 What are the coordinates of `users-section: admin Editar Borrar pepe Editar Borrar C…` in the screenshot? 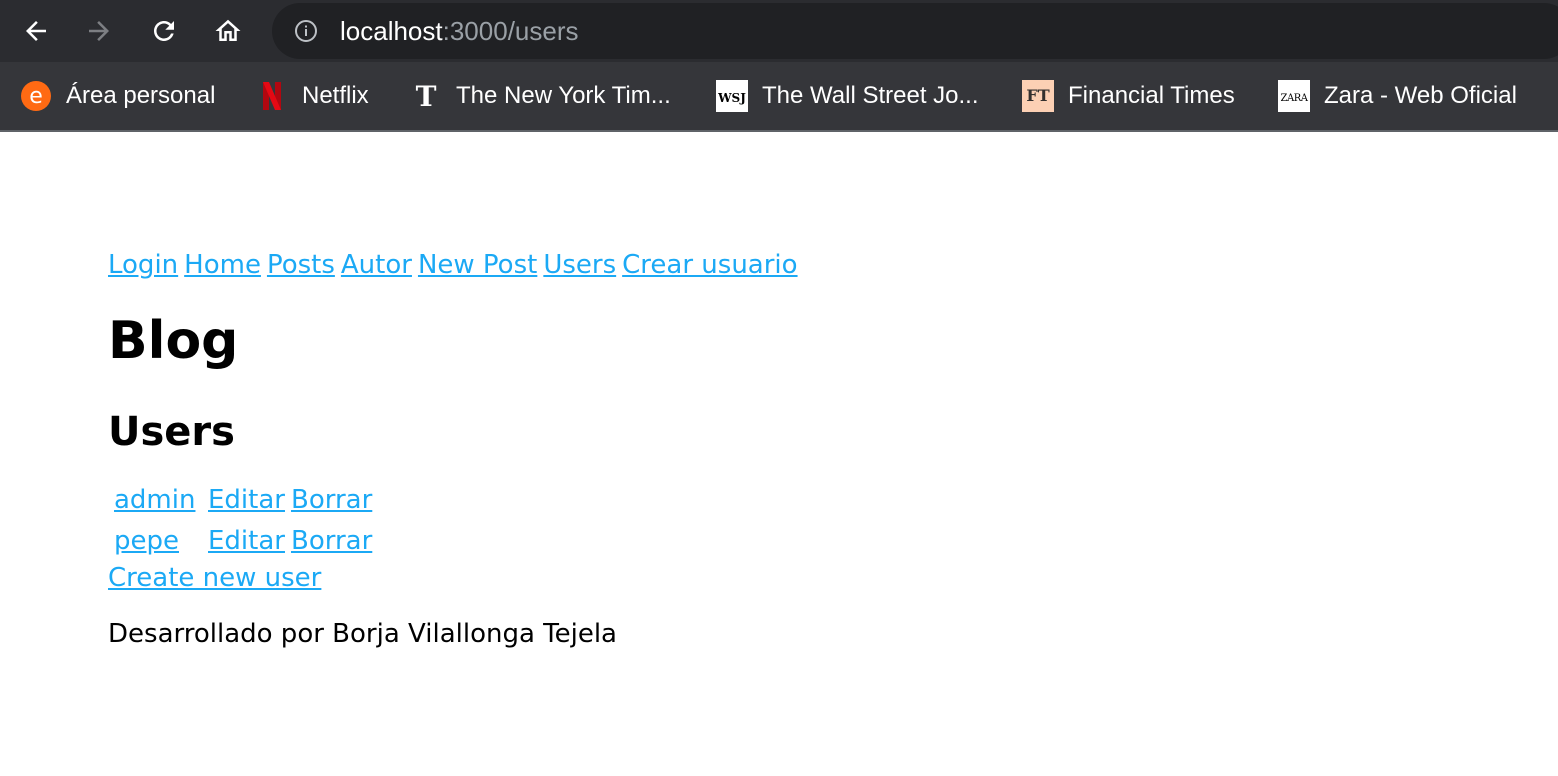 It's located at (456, 539).